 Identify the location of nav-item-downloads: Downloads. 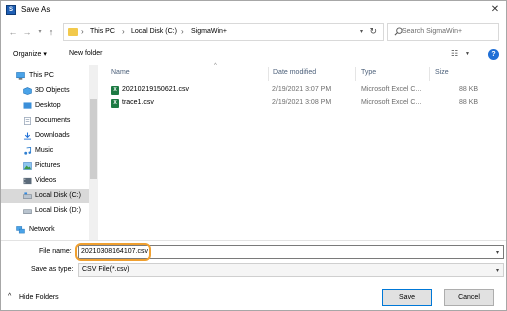
(45, 136).